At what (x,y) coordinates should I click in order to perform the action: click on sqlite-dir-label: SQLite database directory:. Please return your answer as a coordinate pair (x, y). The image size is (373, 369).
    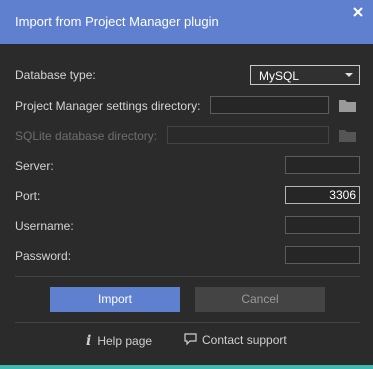
    Looking at the image, I should click on (86, 136).